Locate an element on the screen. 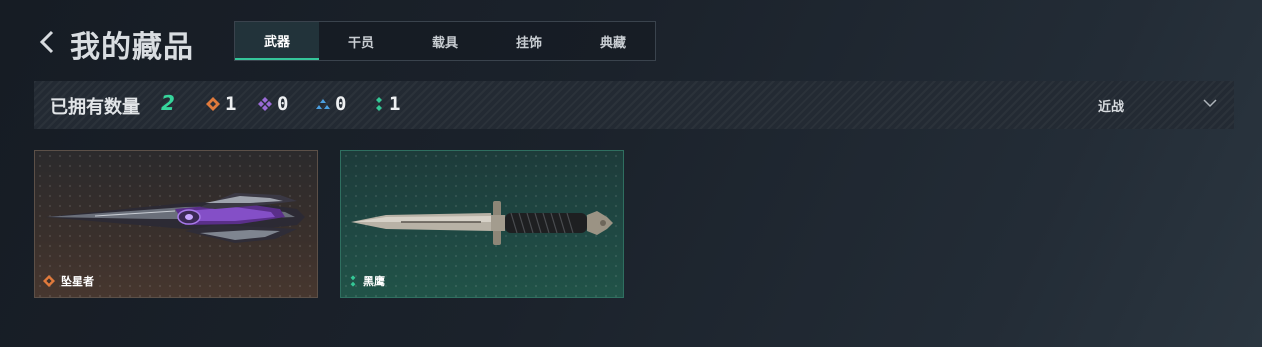 Image resolution: width=1262 pixels, height=347 pixels. category-tabs: 武器 干员 载具 挂饰 典藏 is located at coordinates (445, 41).